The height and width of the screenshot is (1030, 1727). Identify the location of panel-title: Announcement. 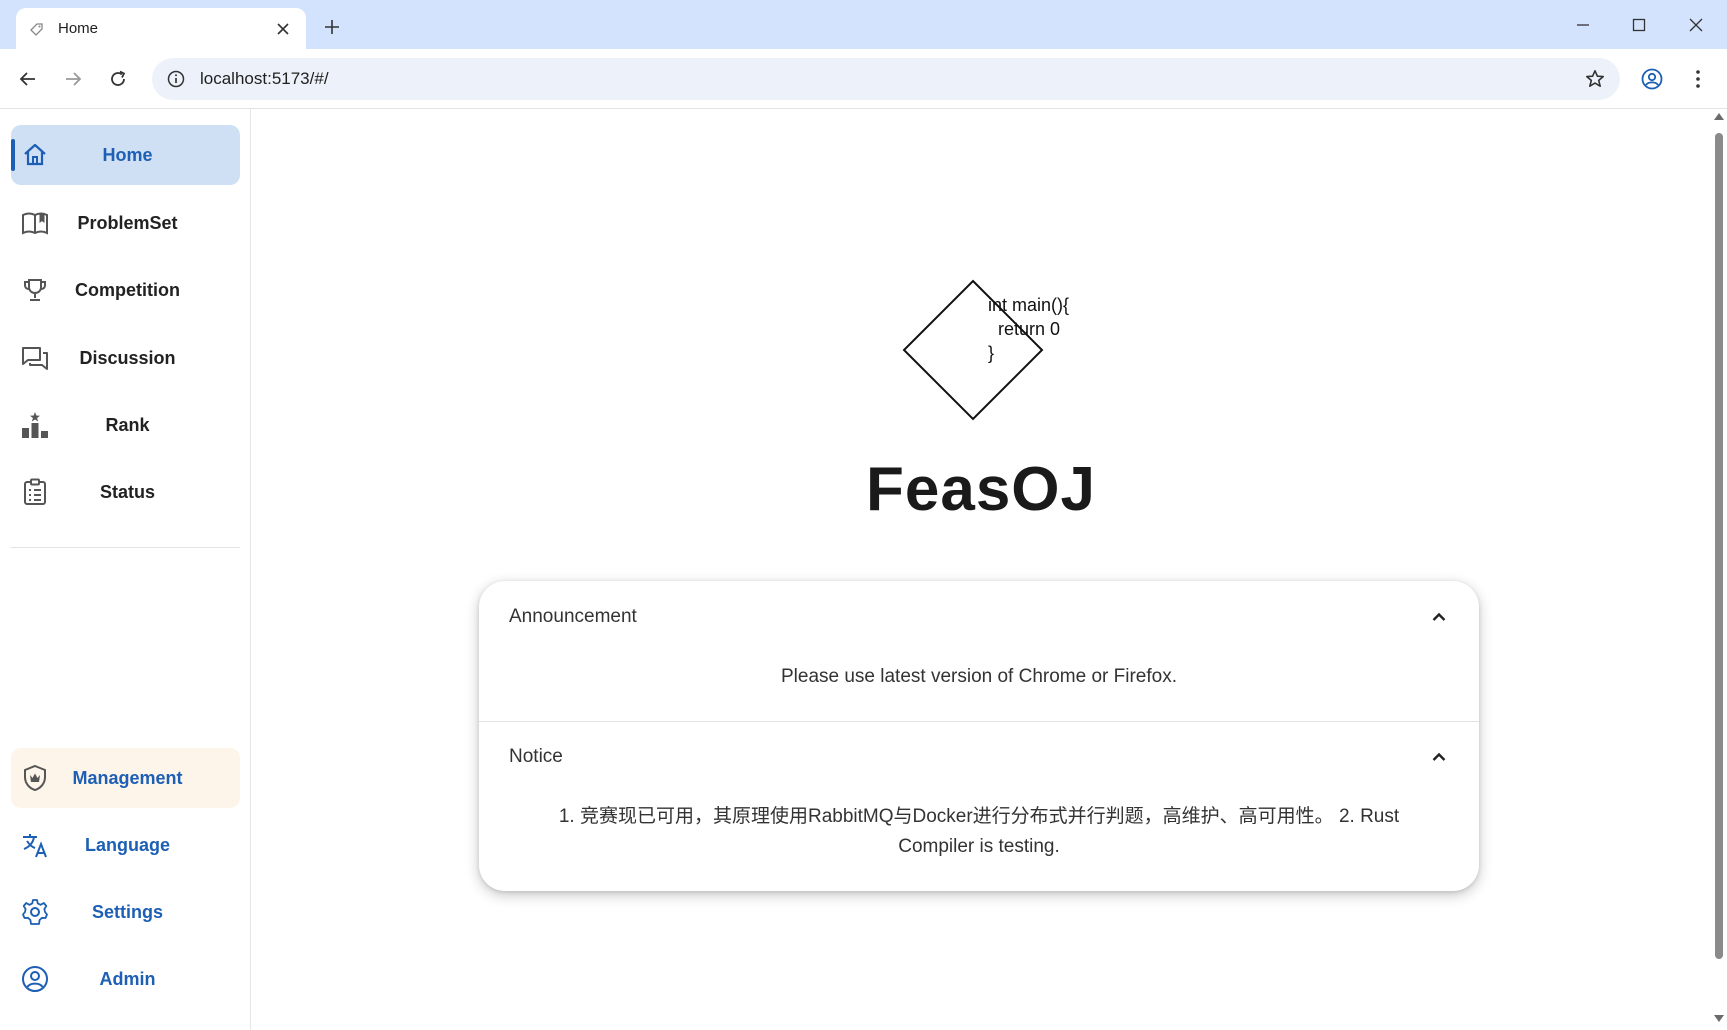
(573, 616).